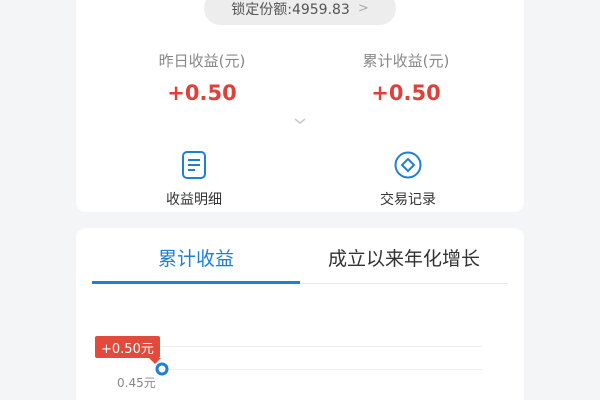 The height and width of the screenshot is (400, 600). I want to click on yesterday-earnings-value: +0.50, so click(202, 93).